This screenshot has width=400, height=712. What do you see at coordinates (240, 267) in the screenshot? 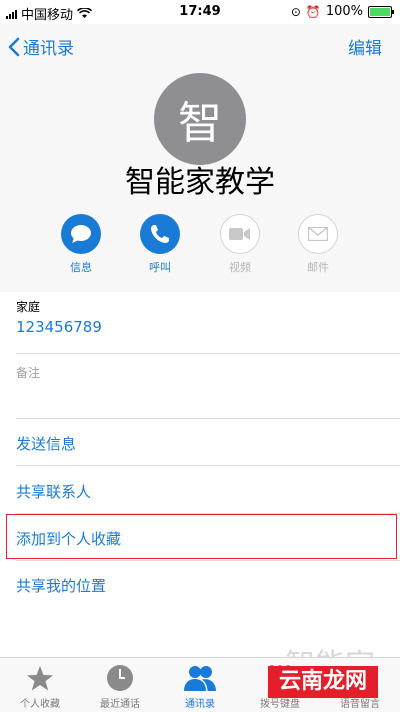
I see `video-action-label: 视频` at bounding box center [240, 267].